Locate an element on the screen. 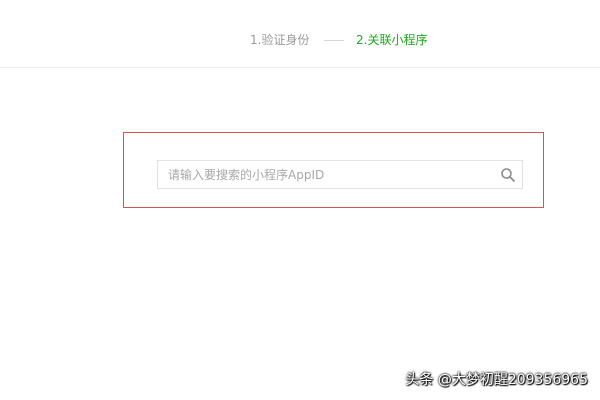 This screenshot has height=400, width=600. search-icon is located at coordinates (508, 175).